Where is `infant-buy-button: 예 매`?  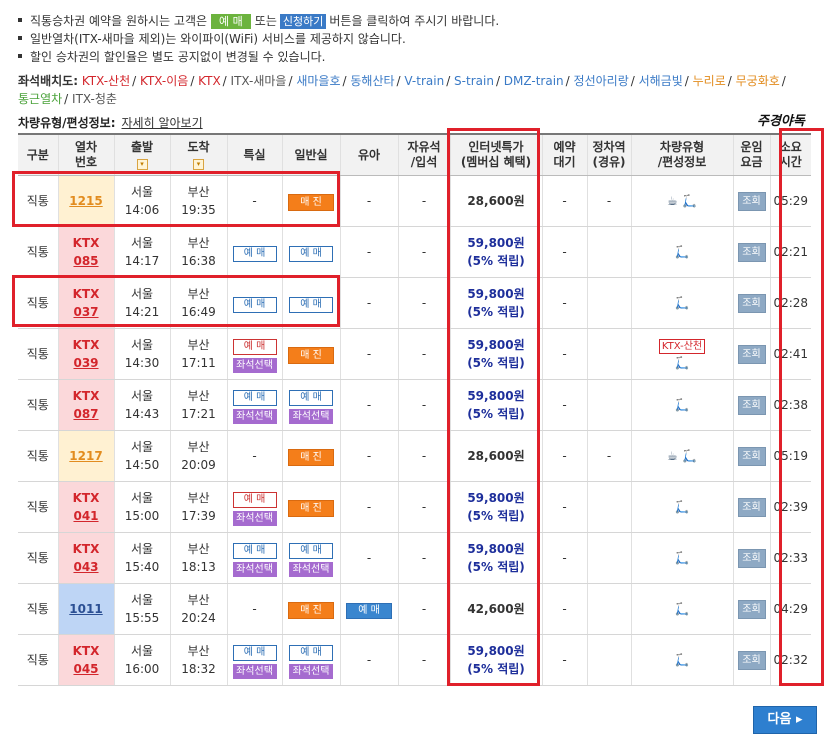 infant-buy-button: 예 매 is located at coordinates (369, 610).